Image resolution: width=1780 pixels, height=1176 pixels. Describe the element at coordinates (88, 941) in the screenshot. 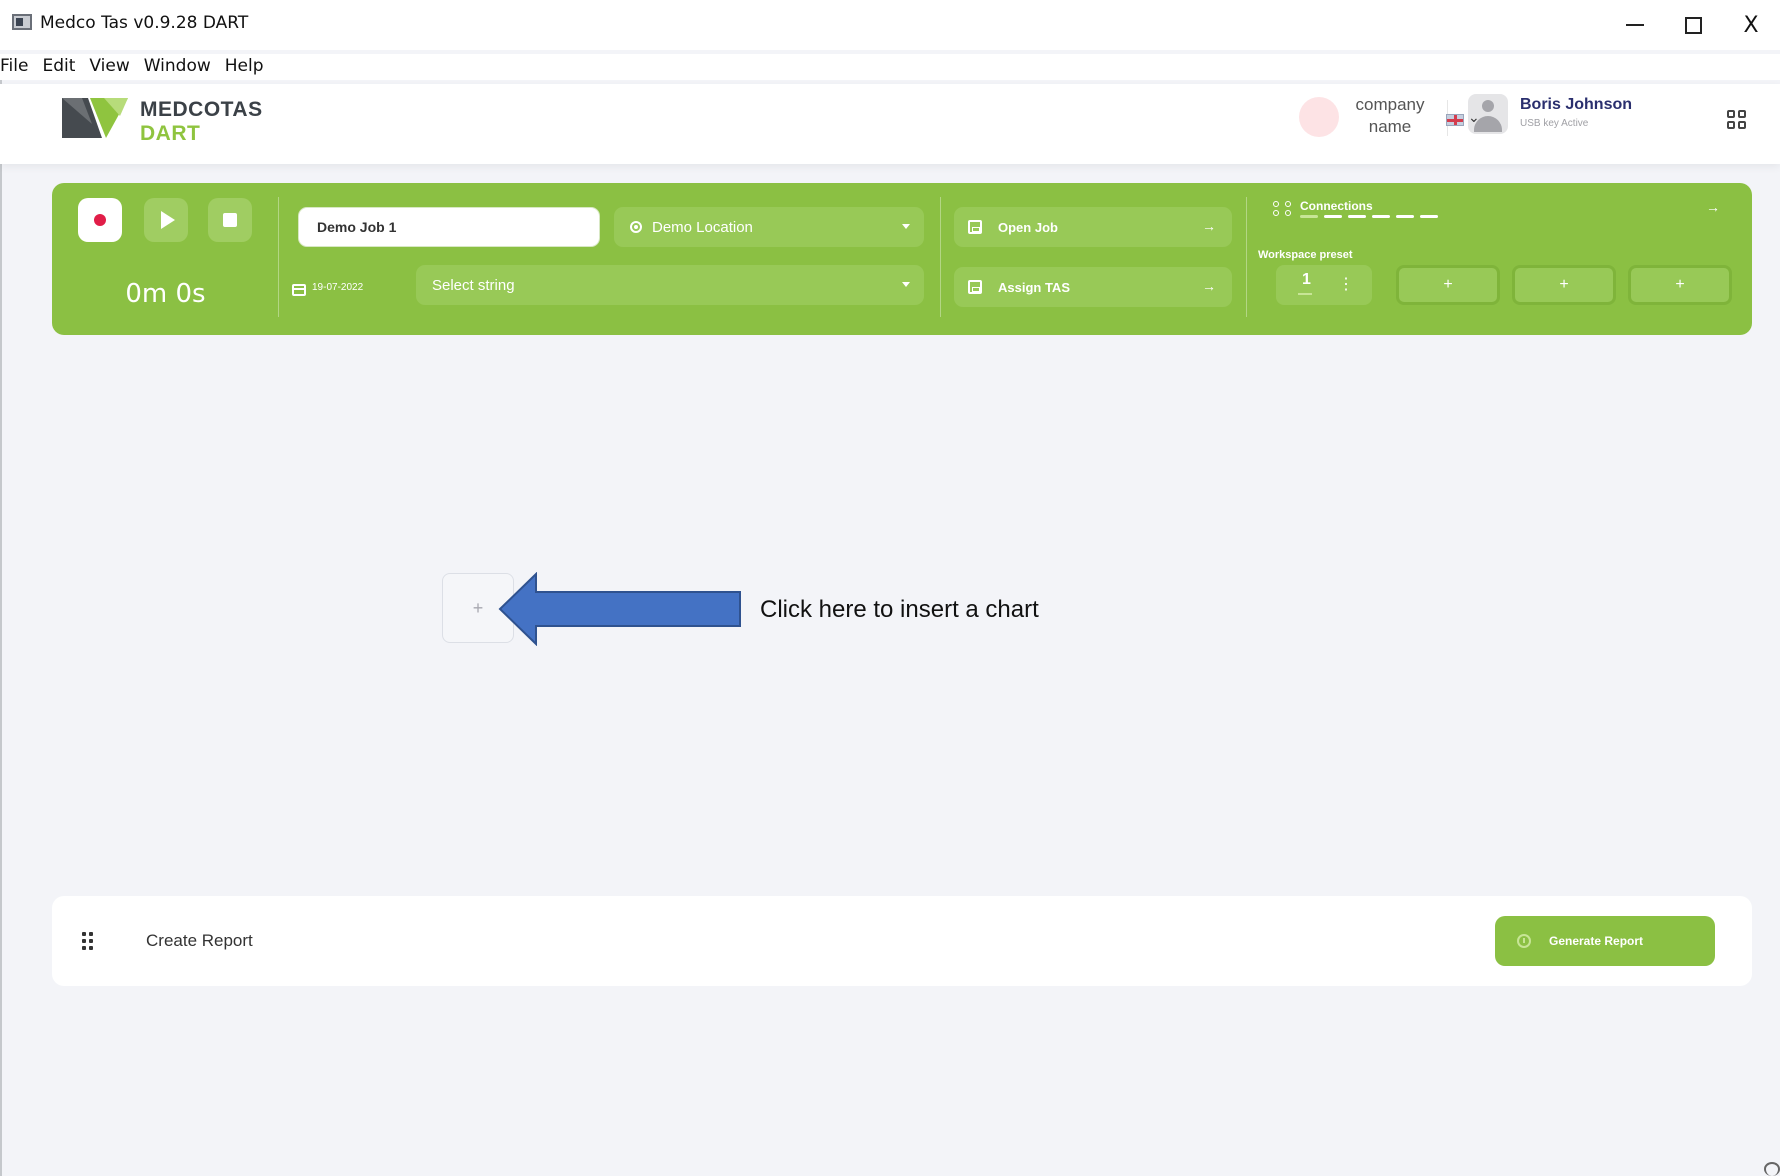

I see `drag-handle-icon` at that location.